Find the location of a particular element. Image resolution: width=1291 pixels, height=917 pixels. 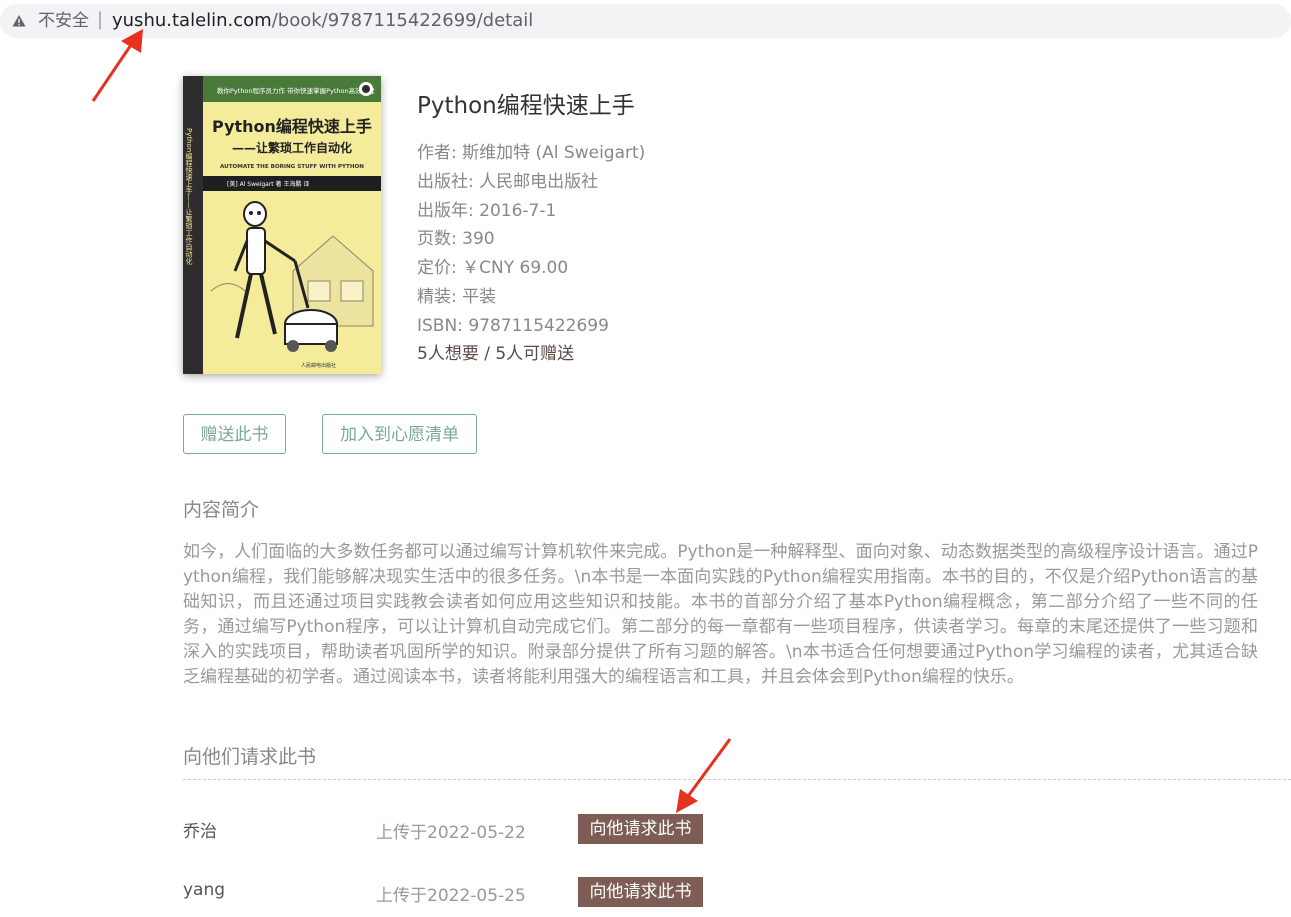

upload-date: 上传于2022-05-22 is located at coordinates (451, 833).